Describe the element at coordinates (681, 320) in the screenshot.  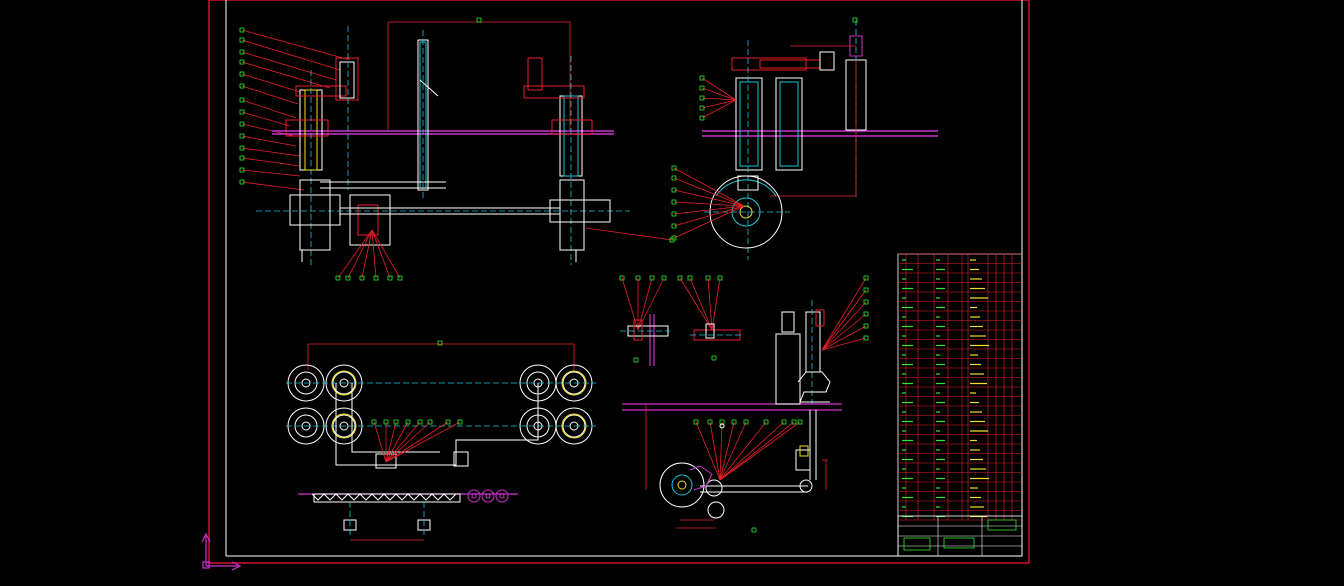
I see `detail-section-view` at that location.